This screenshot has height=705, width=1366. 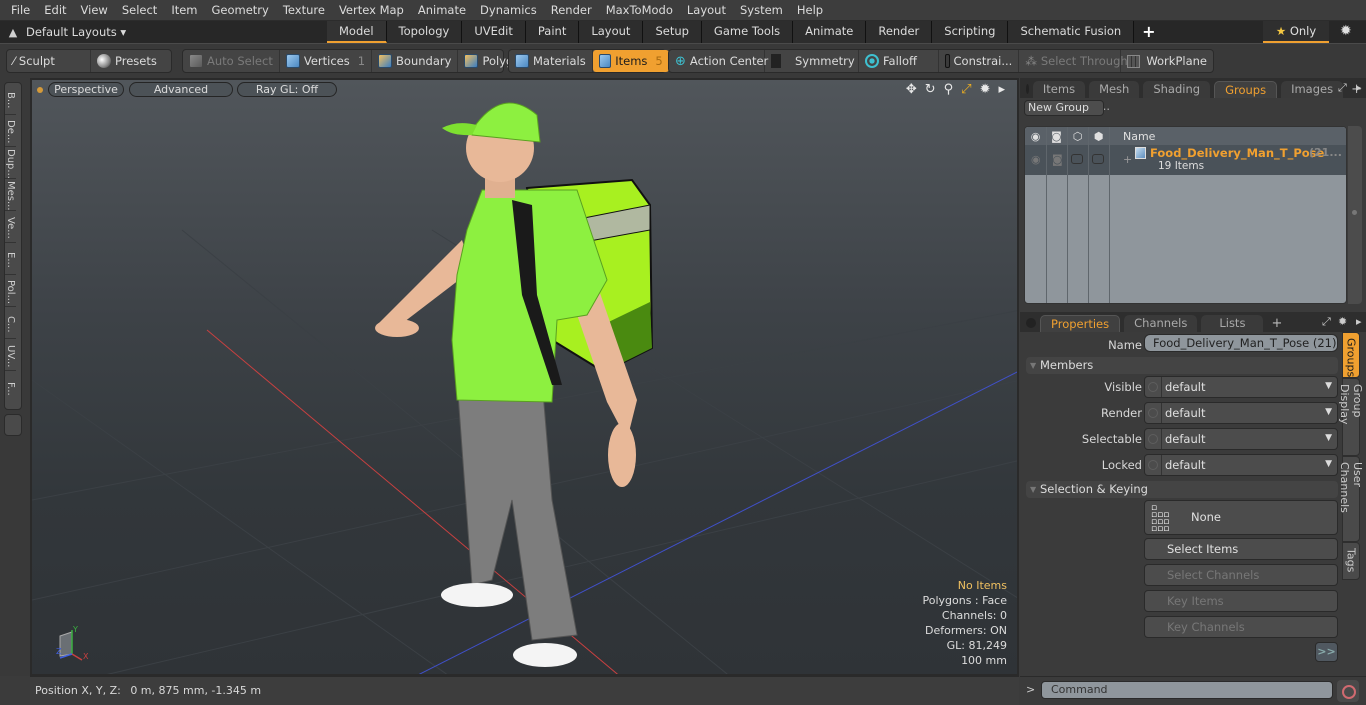 I want to click on settings-icon: ✹, so click(x=985, y=89).